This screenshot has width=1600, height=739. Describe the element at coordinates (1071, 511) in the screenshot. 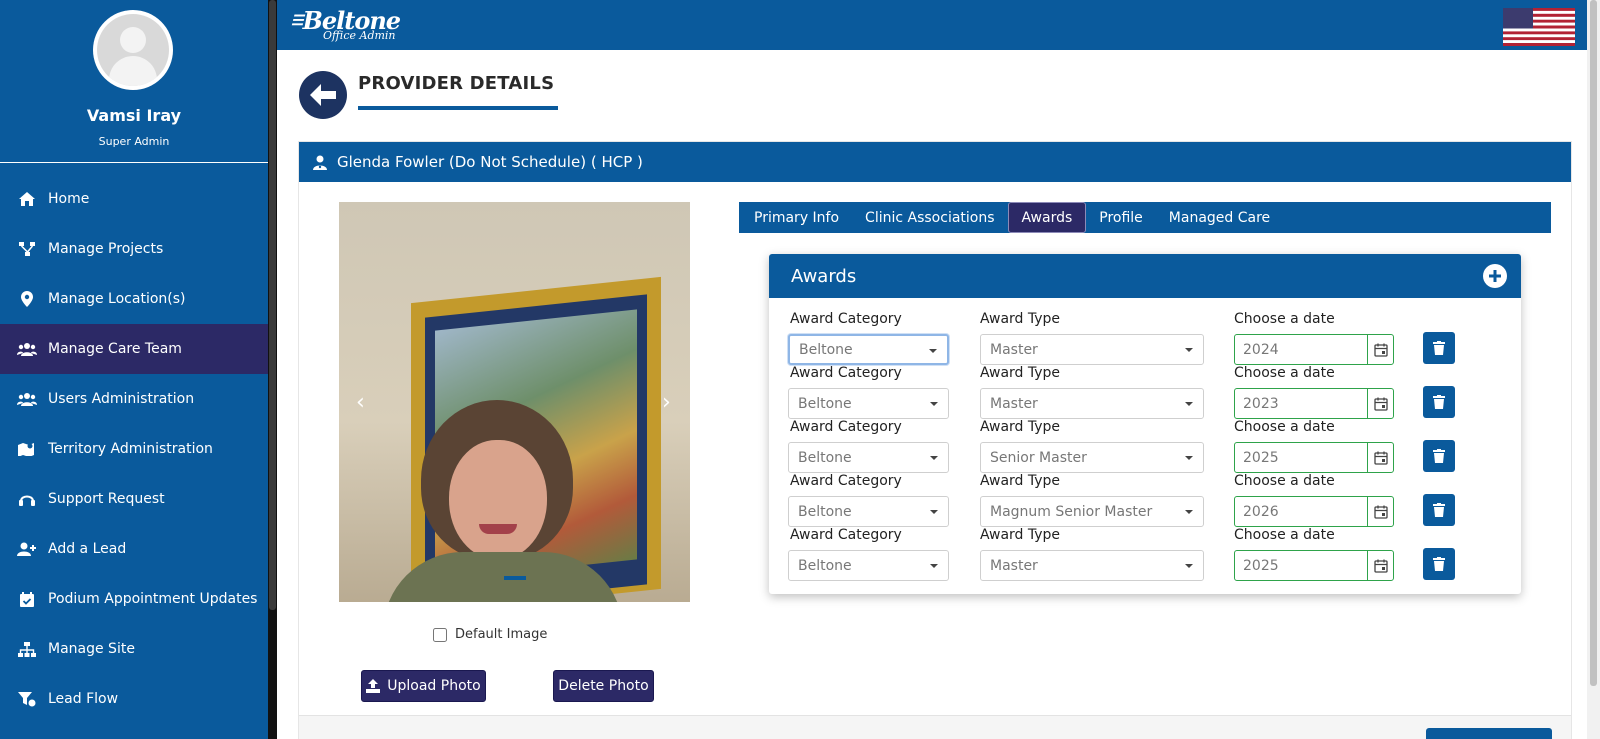

I see `award-type-value: Magnum Senior Master` at that location.